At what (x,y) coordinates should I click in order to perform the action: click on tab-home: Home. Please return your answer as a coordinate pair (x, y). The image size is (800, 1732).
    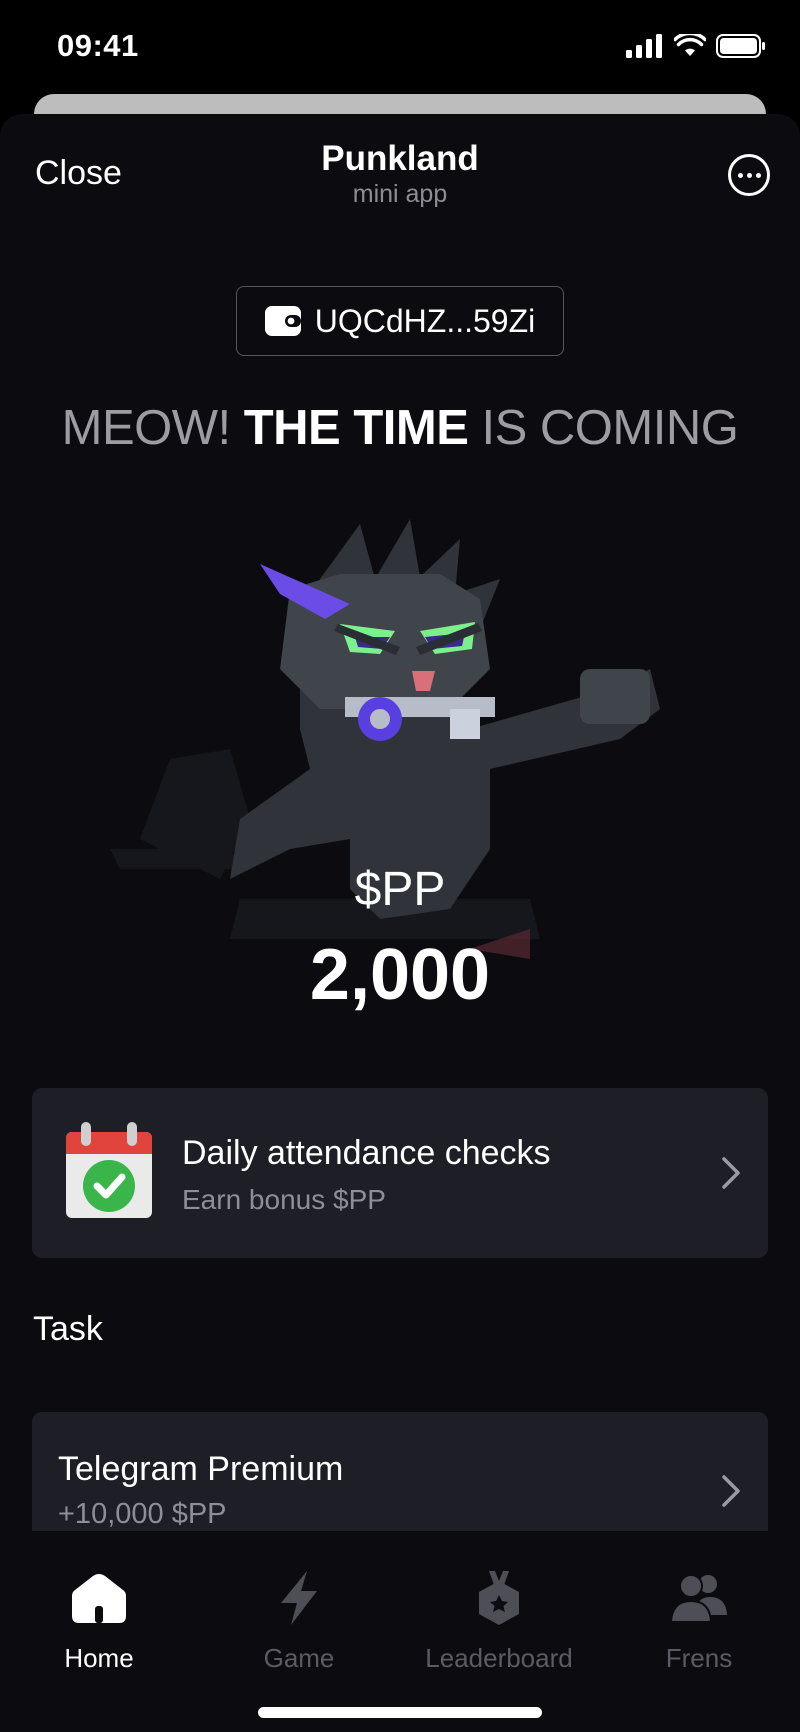
    Looking at the image, I should click on (99, 1619).